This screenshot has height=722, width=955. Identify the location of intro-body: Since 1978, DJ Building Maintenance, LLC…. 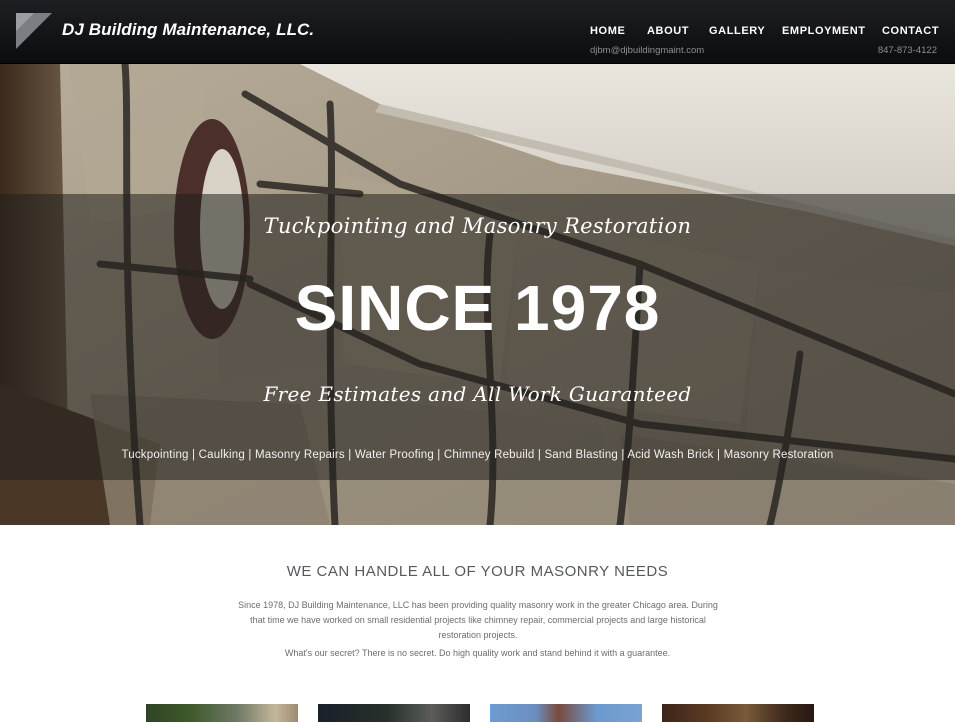
(478, 620).